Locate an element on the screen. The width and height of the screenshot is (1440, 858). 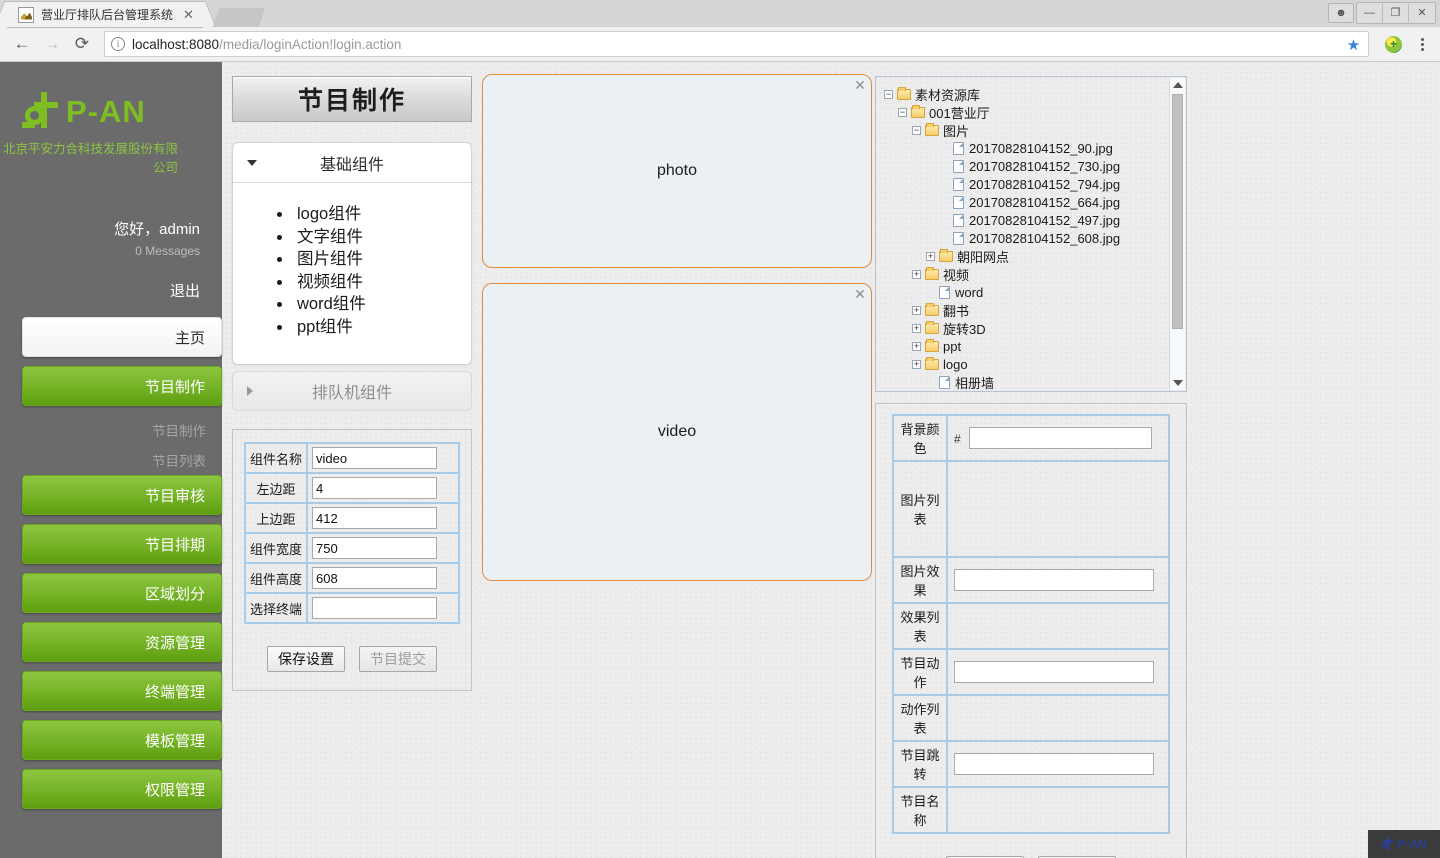
table-row: 节目跳转 is located at coordinates (1031, 764).